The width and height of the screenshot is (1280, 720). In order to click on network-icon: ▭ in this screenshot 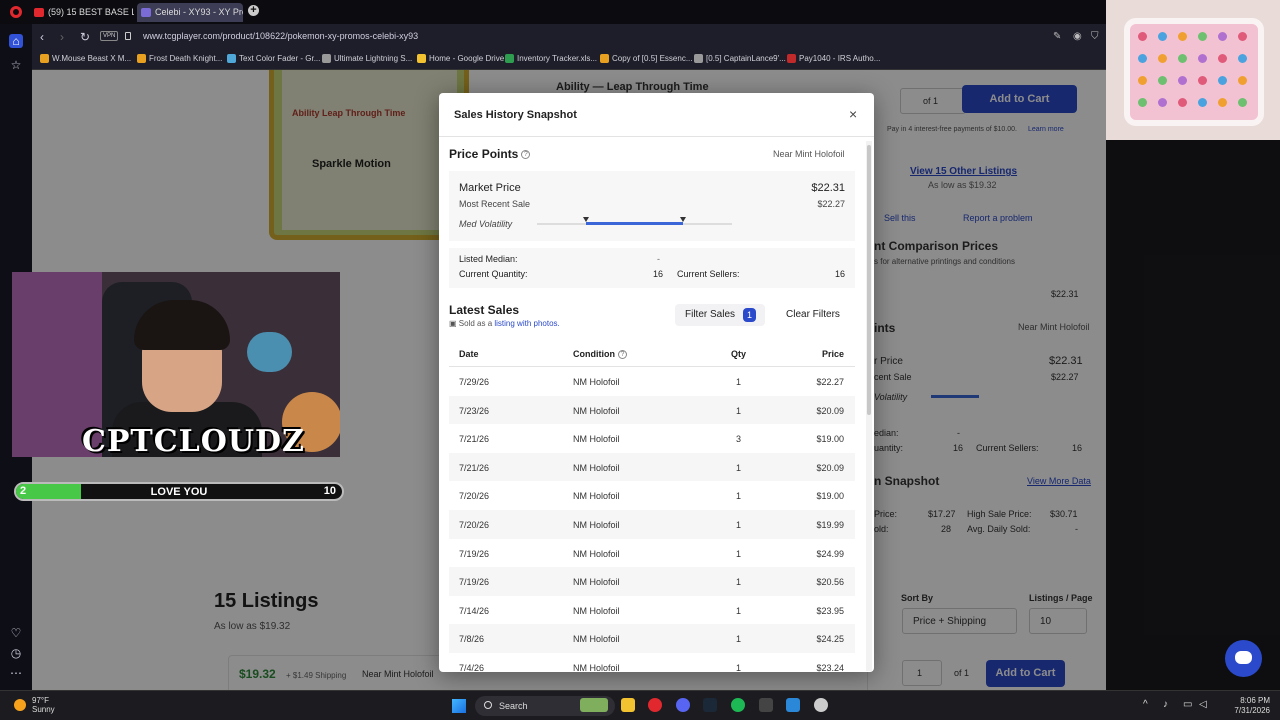, I will do `click(1187, 704)`.